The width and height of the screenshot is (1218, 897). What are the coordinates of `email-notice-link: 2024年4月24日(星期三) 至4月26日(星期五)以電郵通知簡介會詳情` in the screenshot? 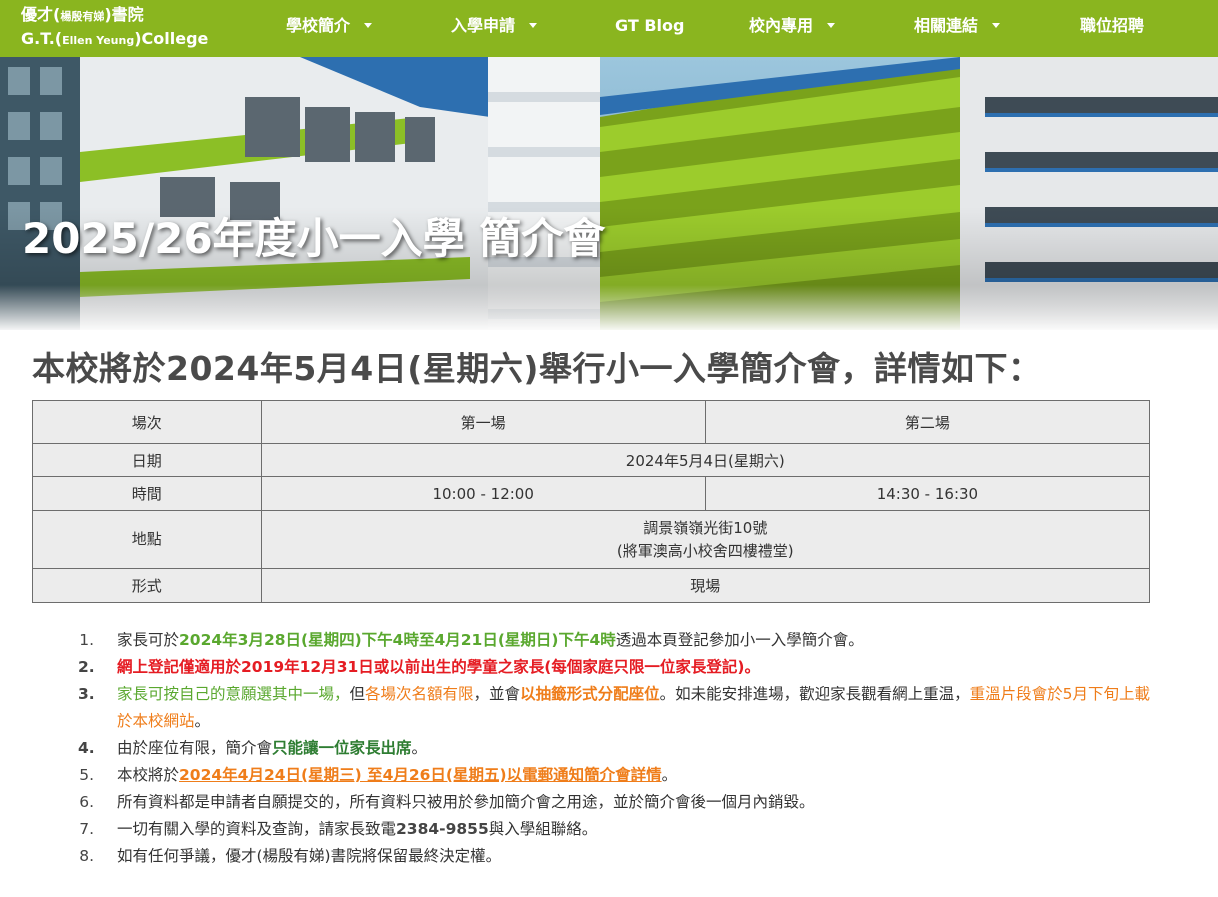 It's located at (420, 775).